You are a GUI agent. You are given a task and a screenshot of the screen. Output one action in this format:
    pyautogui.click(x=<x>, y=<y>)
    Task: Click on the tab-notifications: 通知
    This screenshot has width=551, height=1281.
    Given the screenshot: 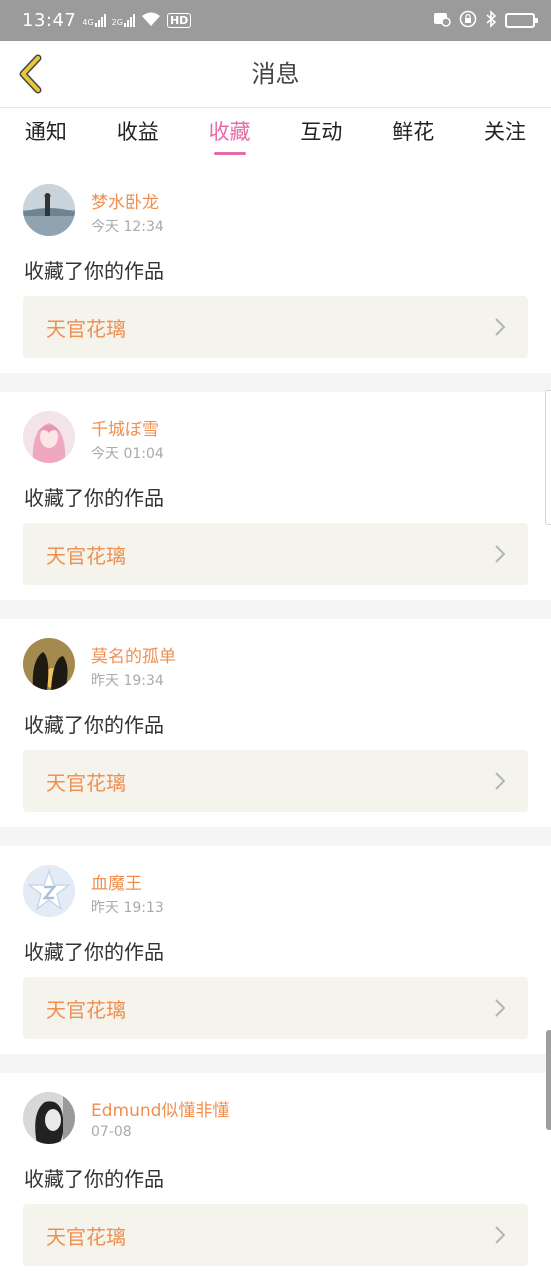 What is the action you would take?
    pyautogui.click(x=46, y=136)
    